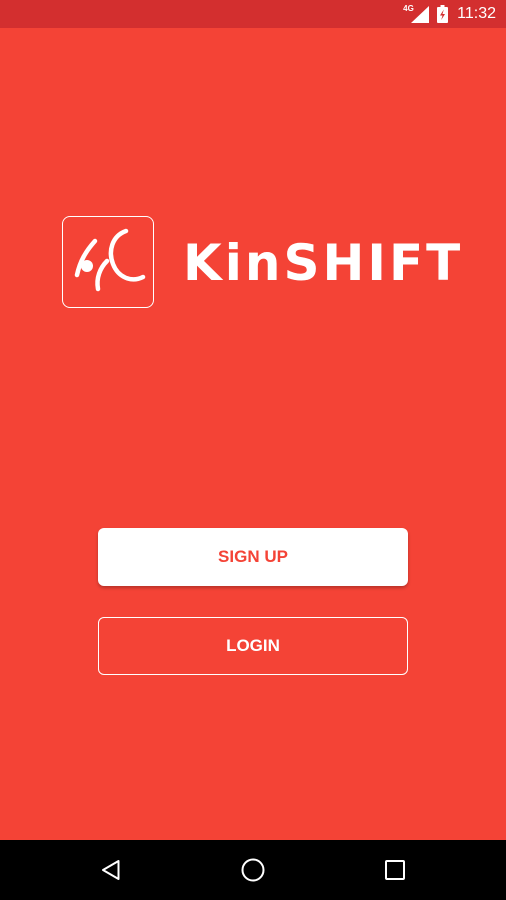  I want to click on kinshift-logo-icon, so click(108, 262).